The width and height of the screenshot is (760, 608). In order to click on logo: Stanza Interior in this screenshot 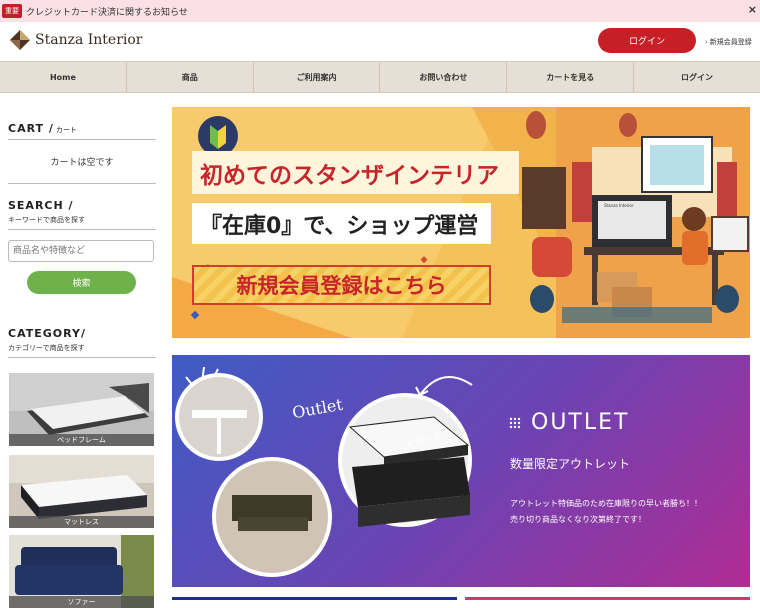, I will do `click(76, 40)`.